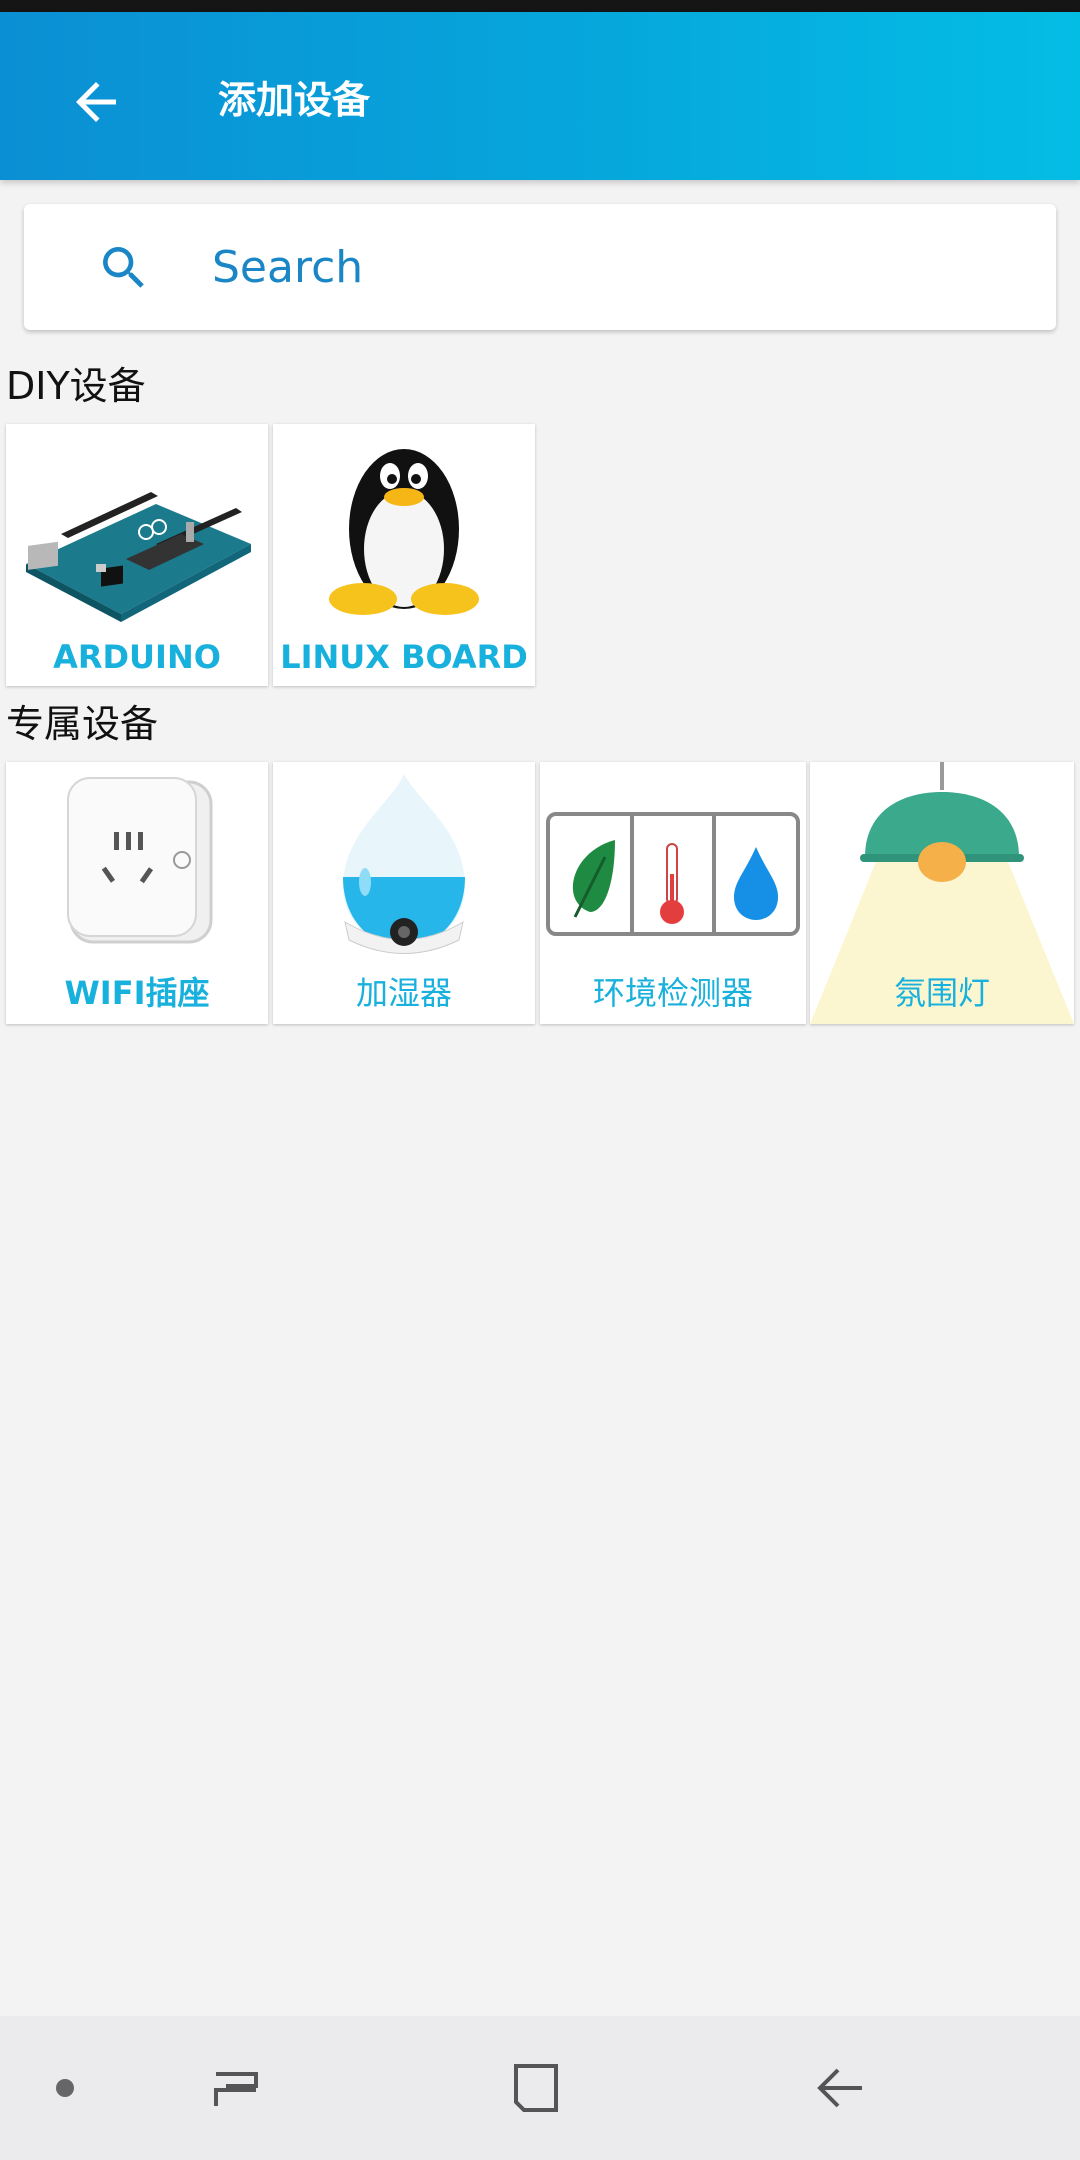  What do you see at coordinates (941, 993) in the screenshot?
I see `tile-label: 氛围灯` at bounding box center [941, 993].